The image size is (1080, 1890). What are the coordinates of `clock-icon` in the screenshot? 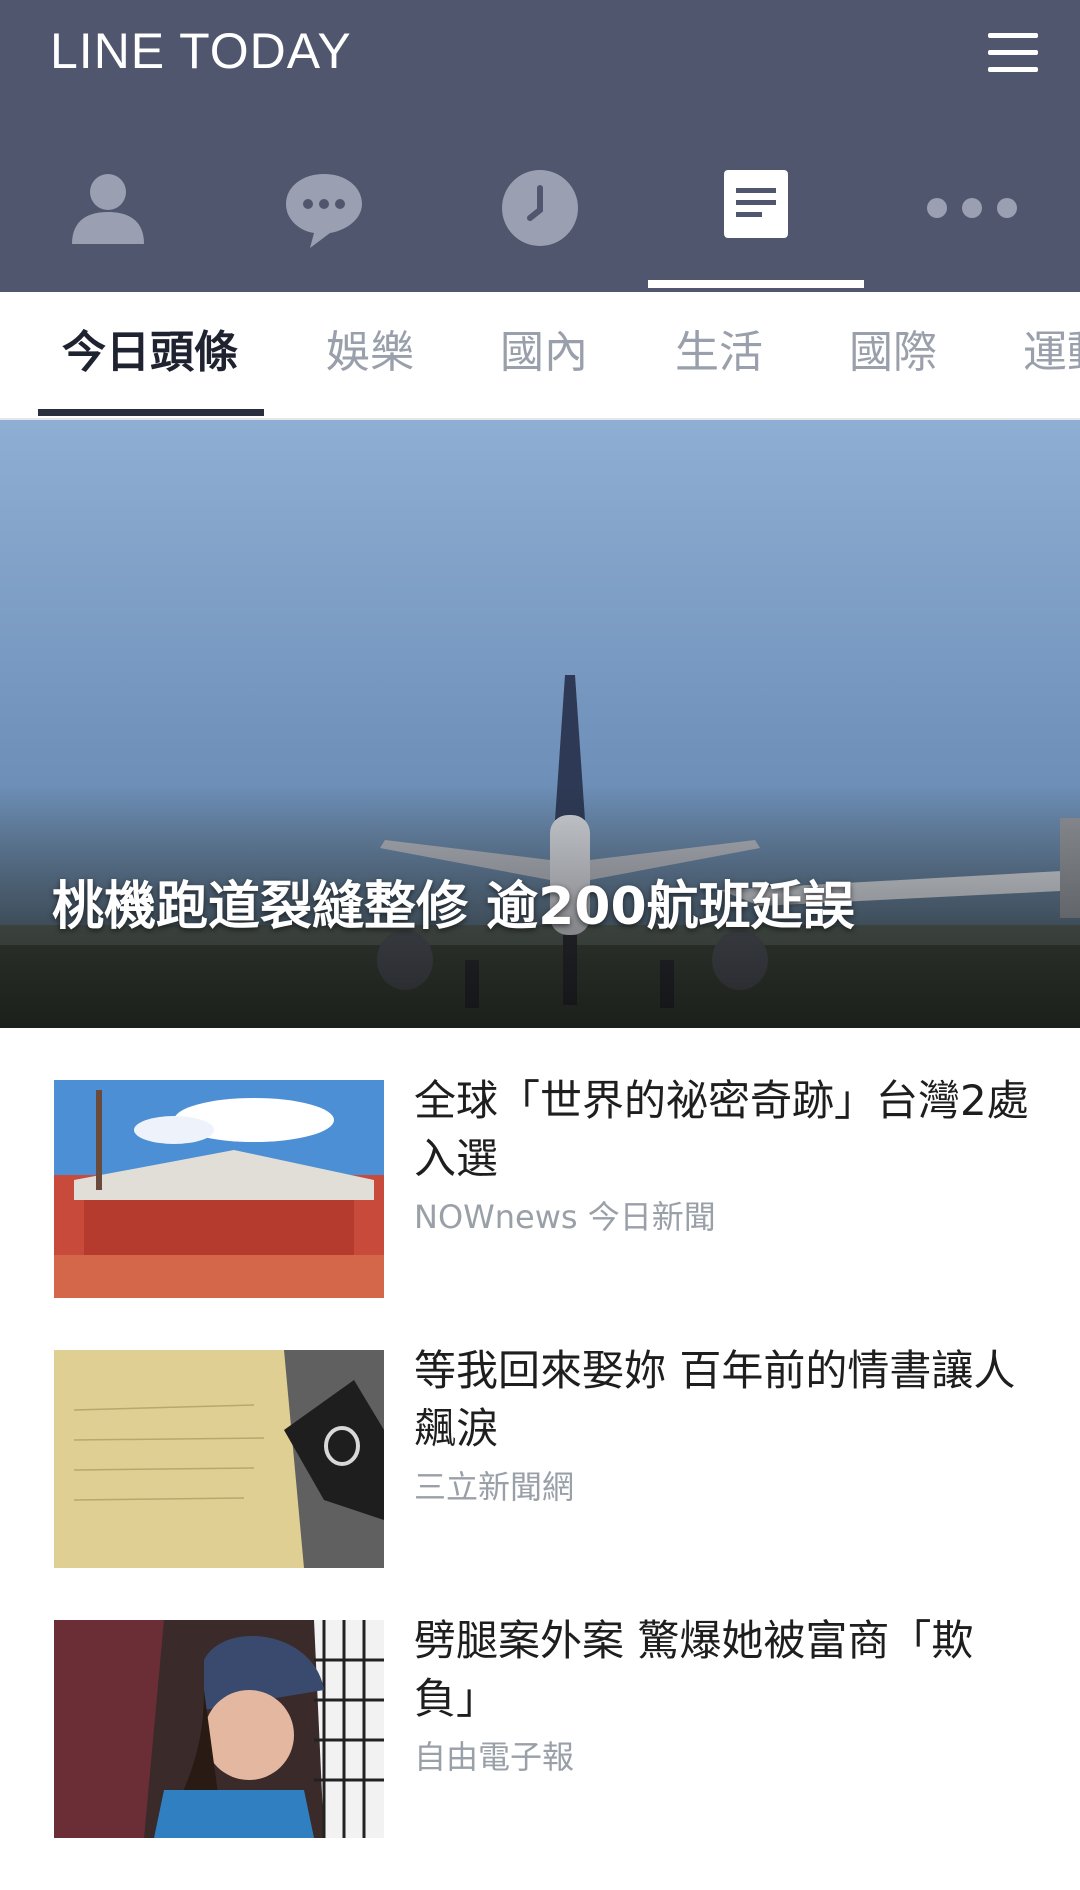 It's located at (540, 208).